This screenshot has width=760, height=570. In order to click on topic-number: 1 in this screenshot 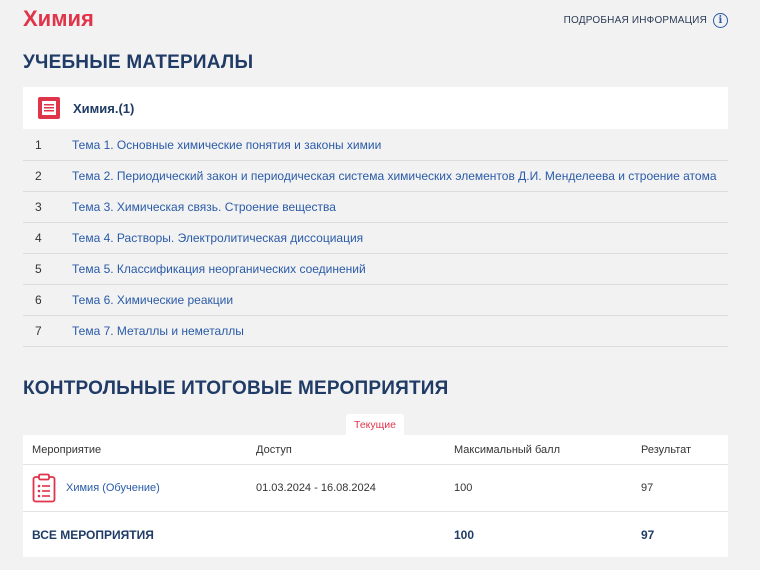, I will do `click(38, 145)`.